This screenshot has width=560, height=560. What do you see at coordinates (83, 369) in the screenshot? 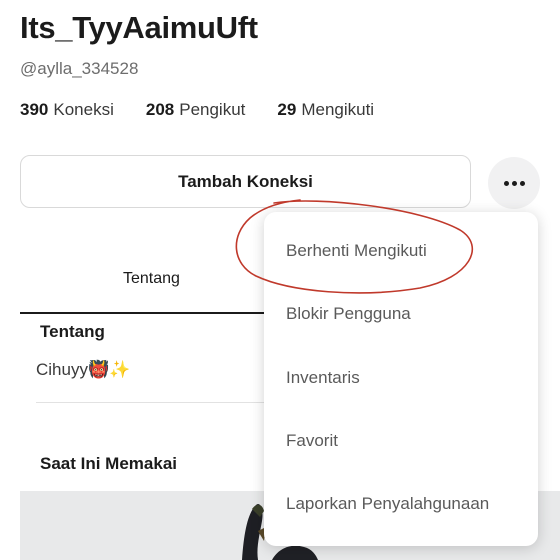
I see `about-text: Cihuyy👹✨` at bounding box center [83, 369].